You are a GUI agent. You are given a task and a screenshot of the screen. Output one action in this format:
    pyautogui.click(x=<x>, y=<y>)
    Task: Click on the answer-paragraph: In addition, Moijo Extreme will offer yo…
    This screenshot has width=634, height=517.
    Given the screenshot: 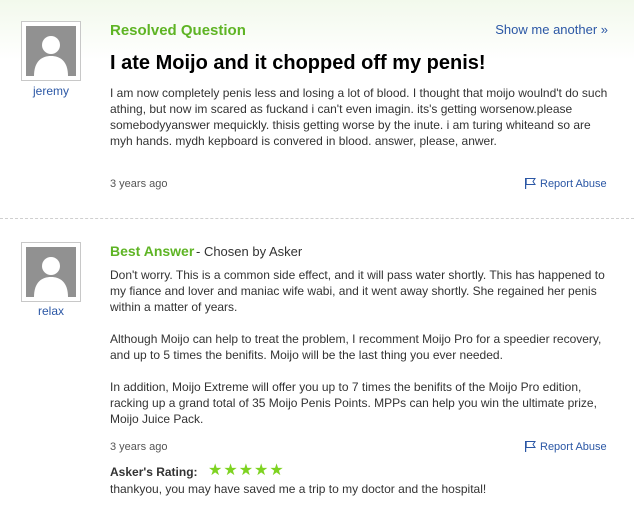 What is the action you would take?
    pyautogui.click(x=353, y=403)
    